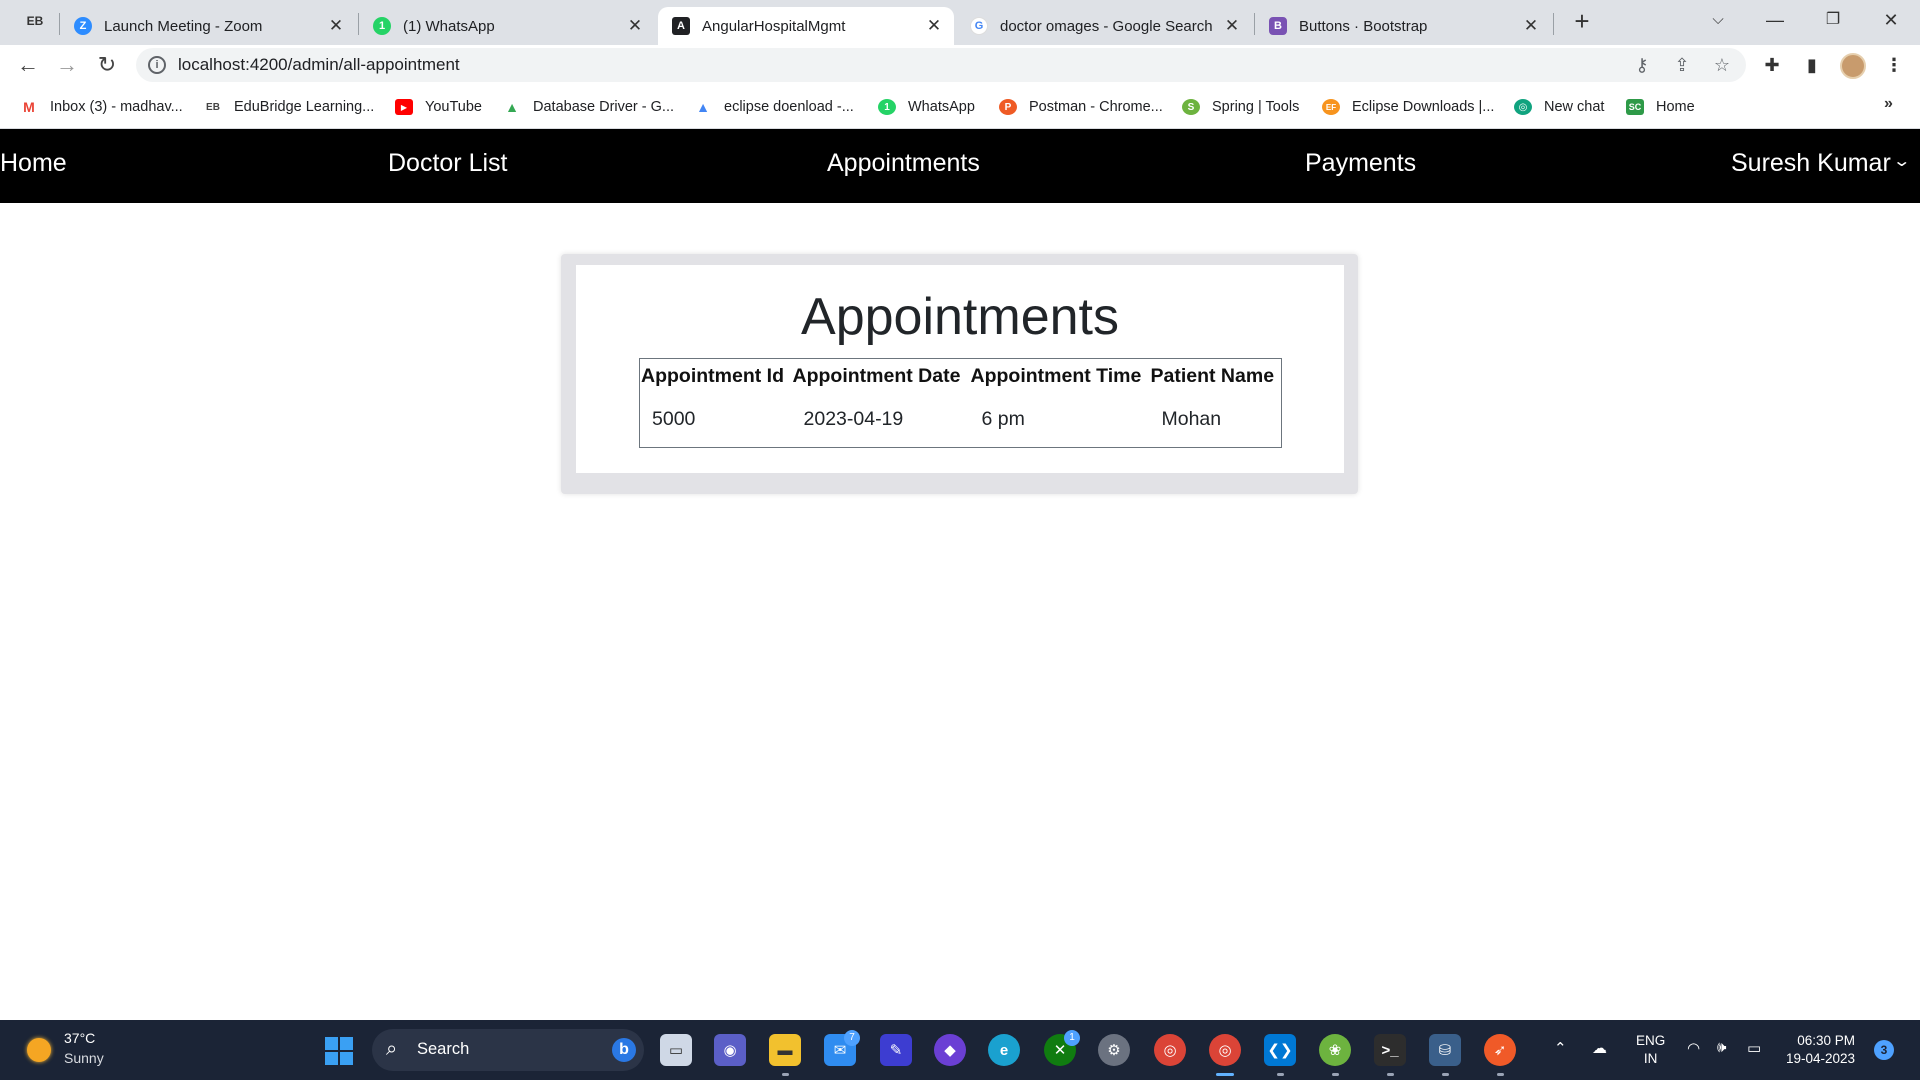 This screenshot has height=1080, width=1920. Describe the element at coordinates (107, 65) in the screenshot. I see `reload-icon: ↻` at that location.